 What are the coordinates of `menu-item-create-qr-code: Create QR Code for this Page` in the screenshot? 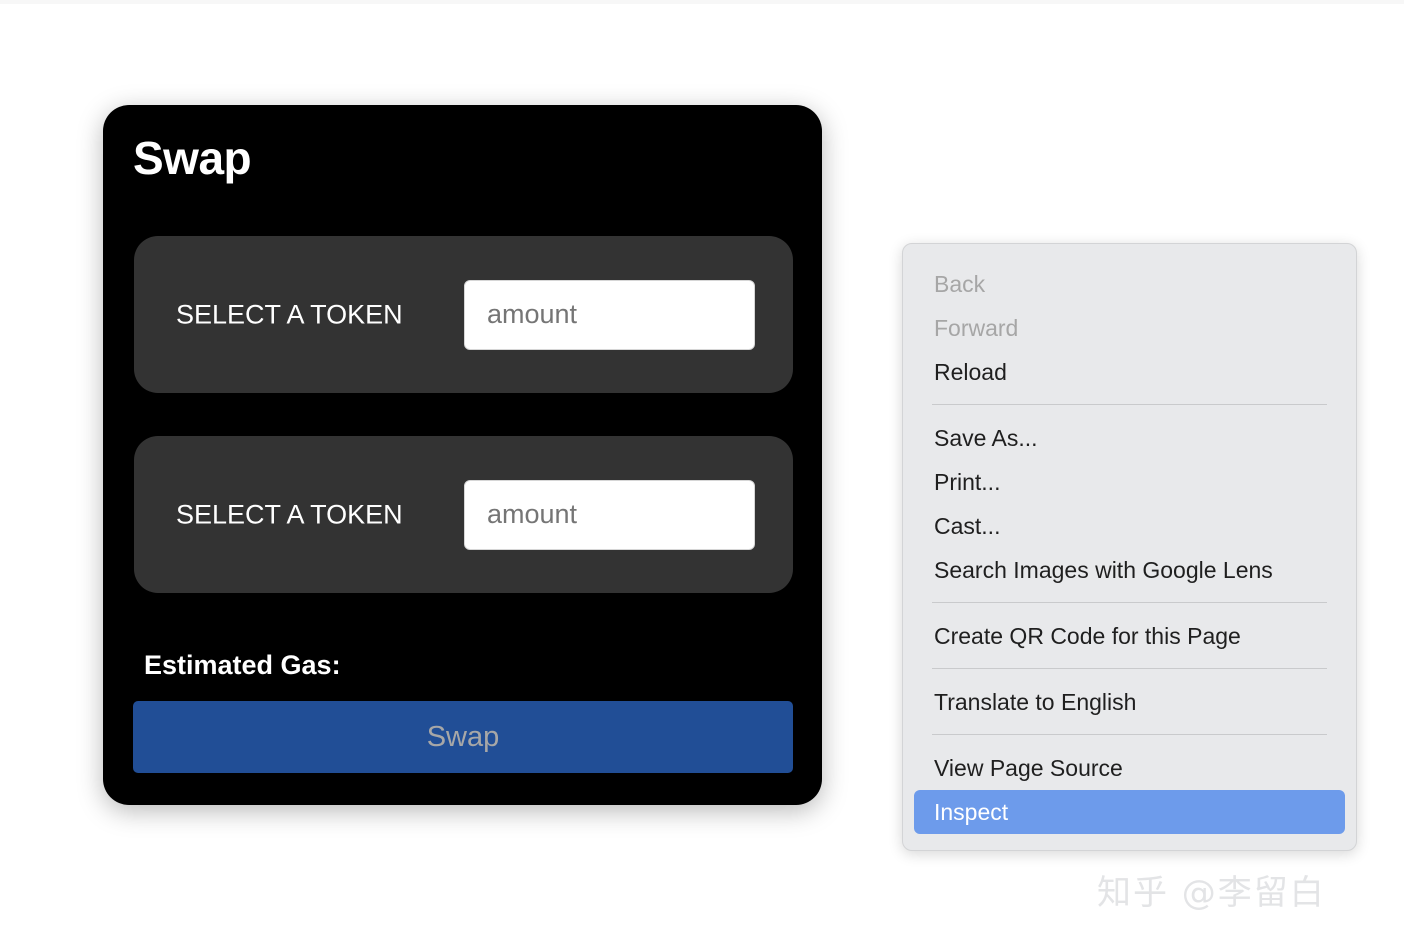 It's located at (1129, 636).